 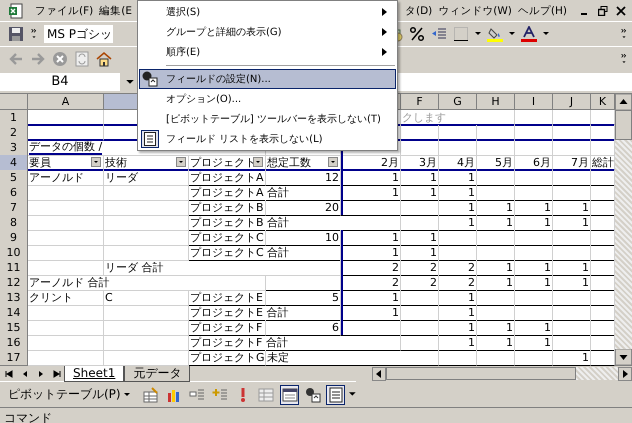 I want to click on table-cell: クします, so click(x=458, y=118).